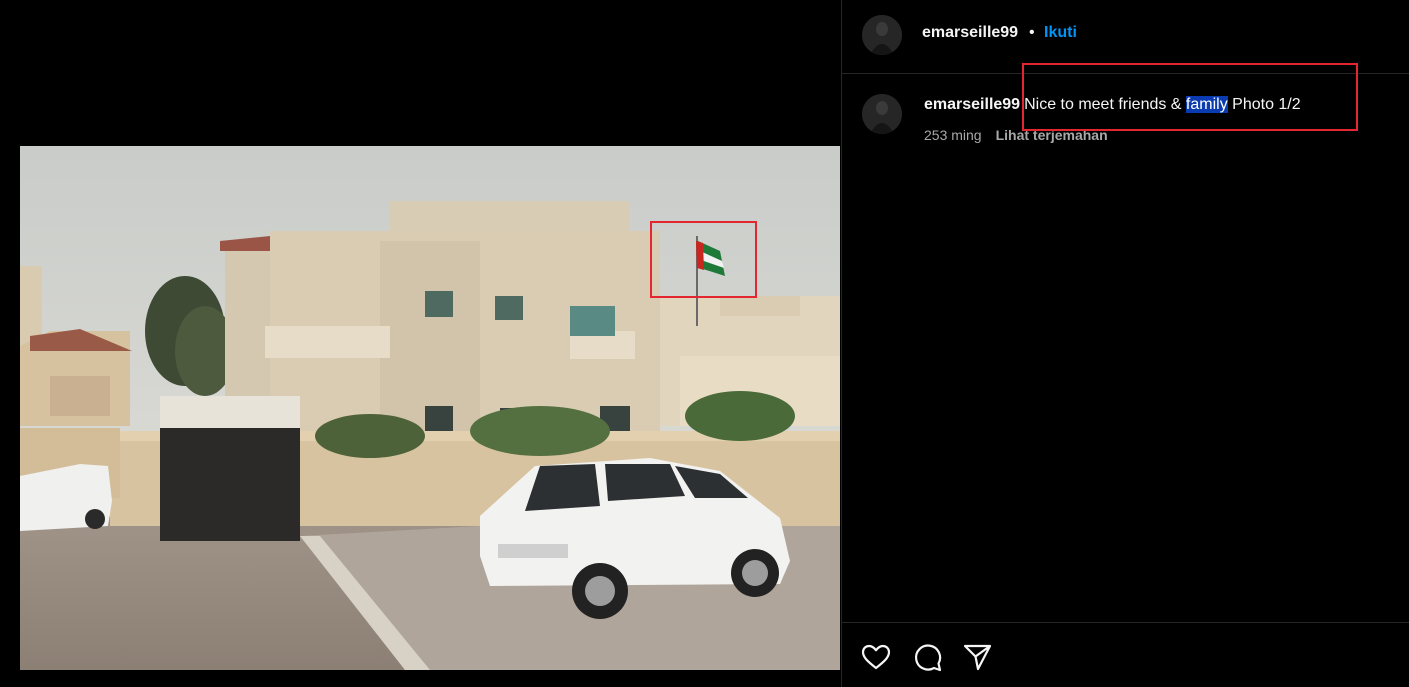 The height and width of the screenshot is (687, 1409). What do you see at coordinates (953, 135) in the screenshot?
I see `caption-time: 253 ming` at bounding box center [953, 135].